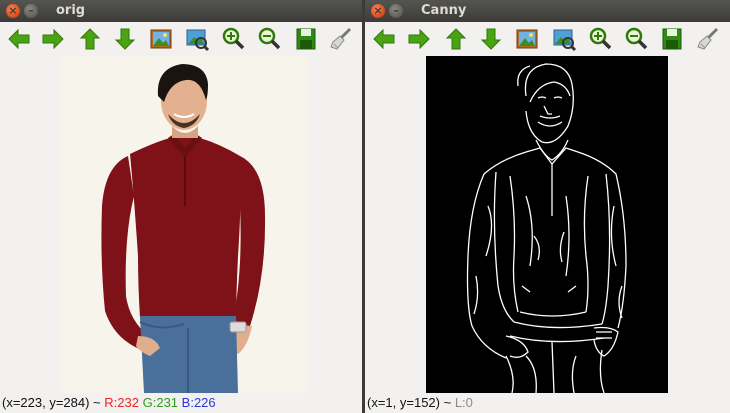 This screenshot has height=413, width=730. What do you see at coordinates (181, 11) in the screenshot?
I see `title-bar: × – orig` at bounding box center [181, 11].